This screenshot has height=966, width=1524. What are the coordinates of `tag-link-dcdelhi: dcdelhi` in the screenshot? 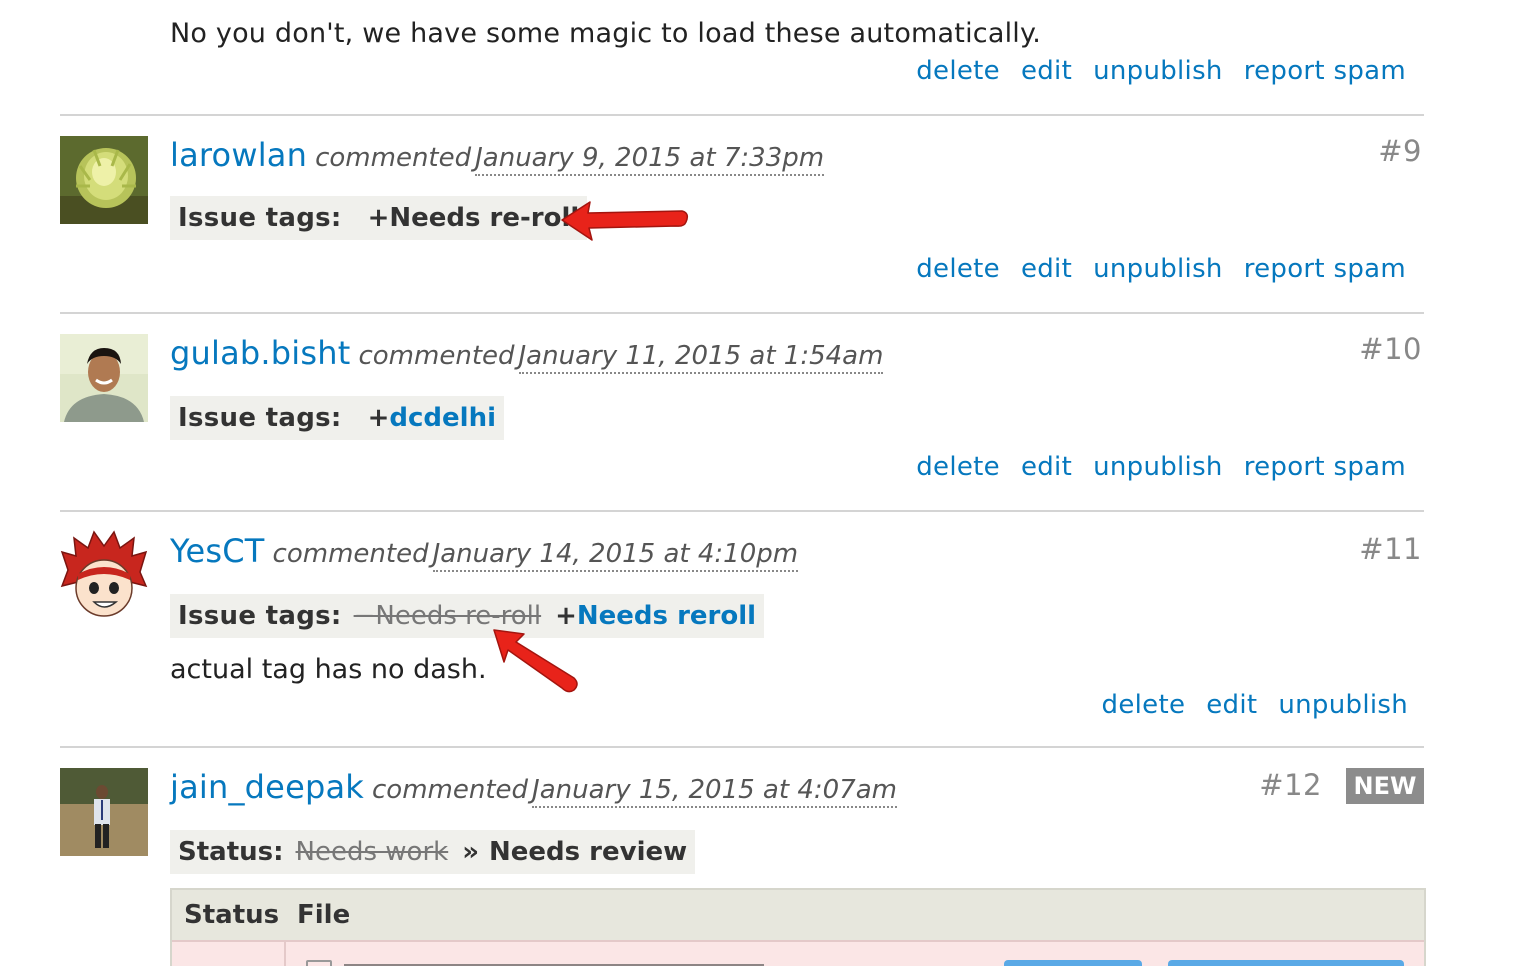 It's located at (442, 418).